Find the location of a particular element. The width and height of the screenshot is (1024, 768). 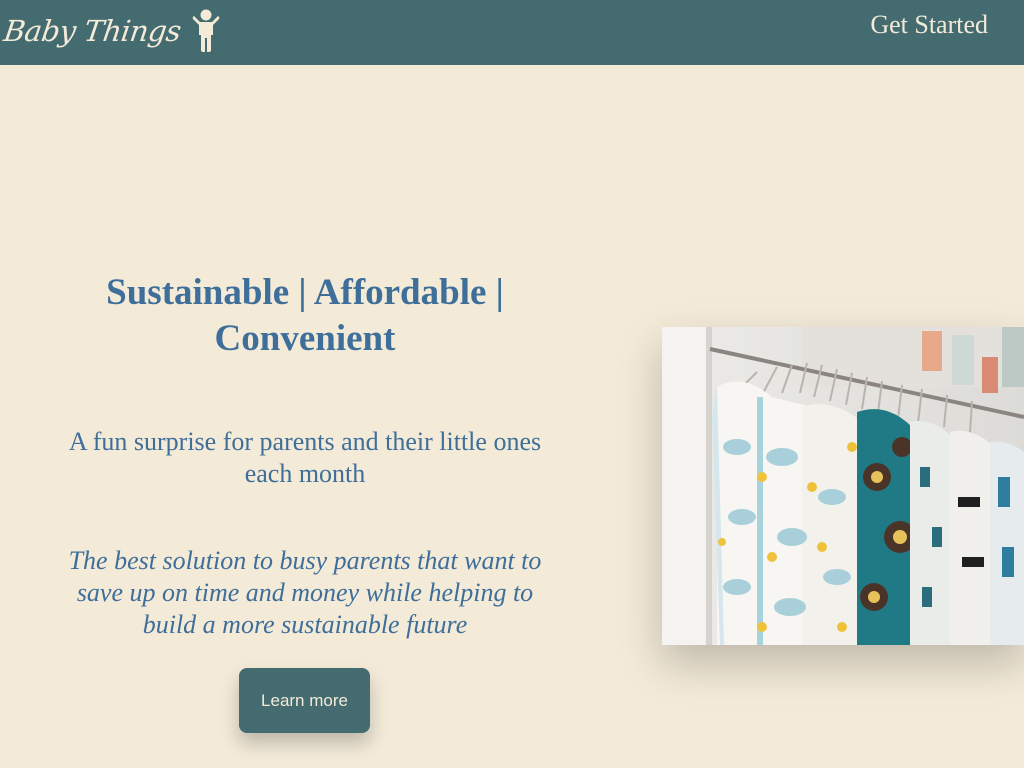

get-started-link: Get Started is located at coordinates (929, 25).